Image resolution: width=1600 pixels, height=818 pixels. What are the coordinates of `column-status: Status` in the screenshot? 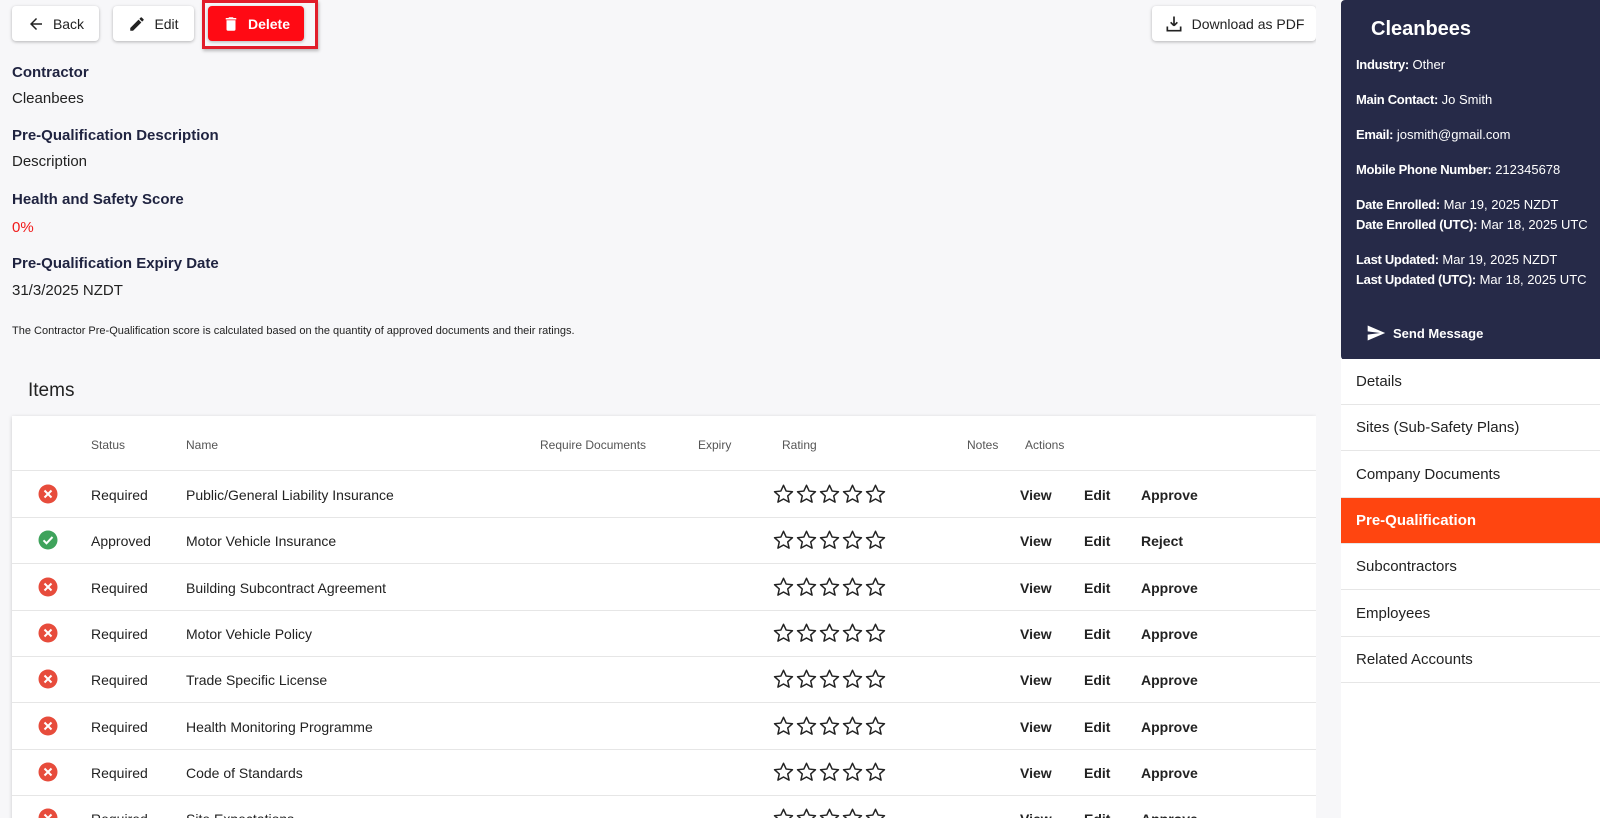 It's located at (108, 445).